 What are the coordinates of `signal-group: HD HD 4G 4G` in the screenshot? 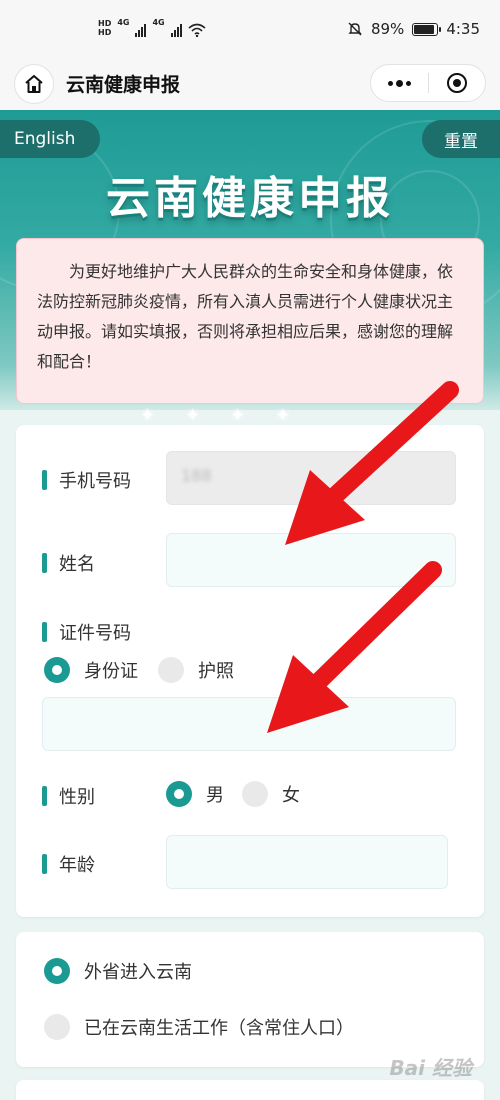 It's located at (152, 27).